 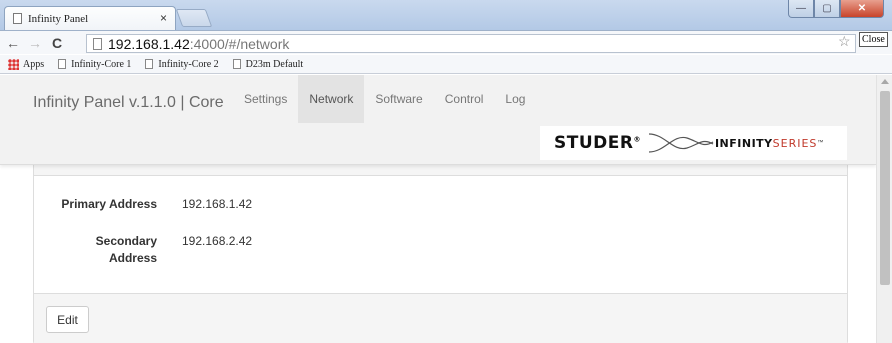 I want to click on nav-log: Log, so click(x=515, y=99).